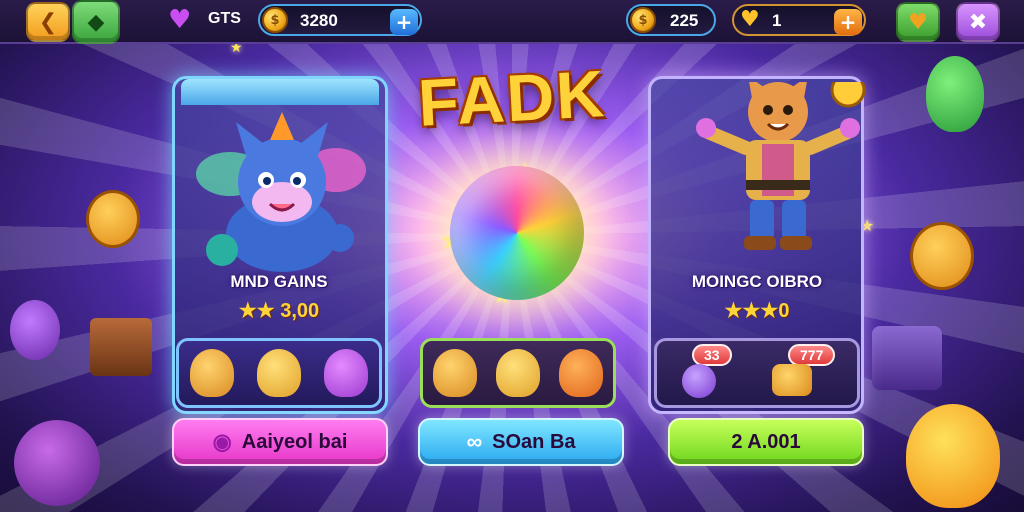 This screenshot has width=1024, height=512. What do you see at coordinates (942, 256) in the screenshot?
I see `heart-coin-decoration-right` at bounding box center [942, 256].